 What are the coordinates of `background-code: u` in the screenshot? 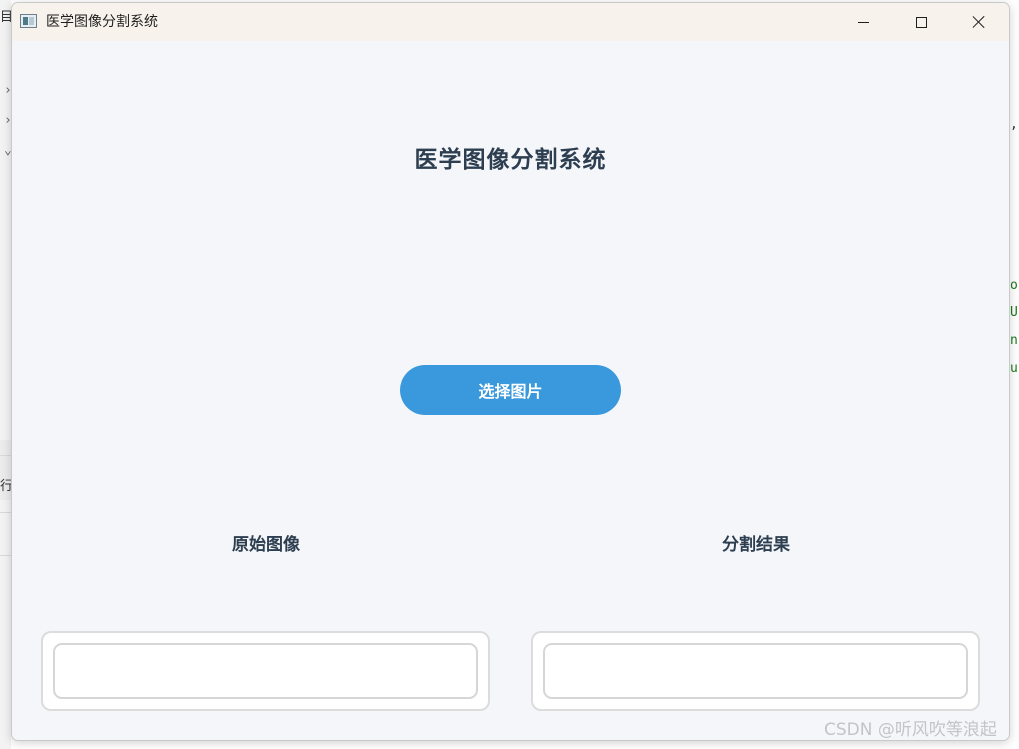 It's located at (1014, 368).